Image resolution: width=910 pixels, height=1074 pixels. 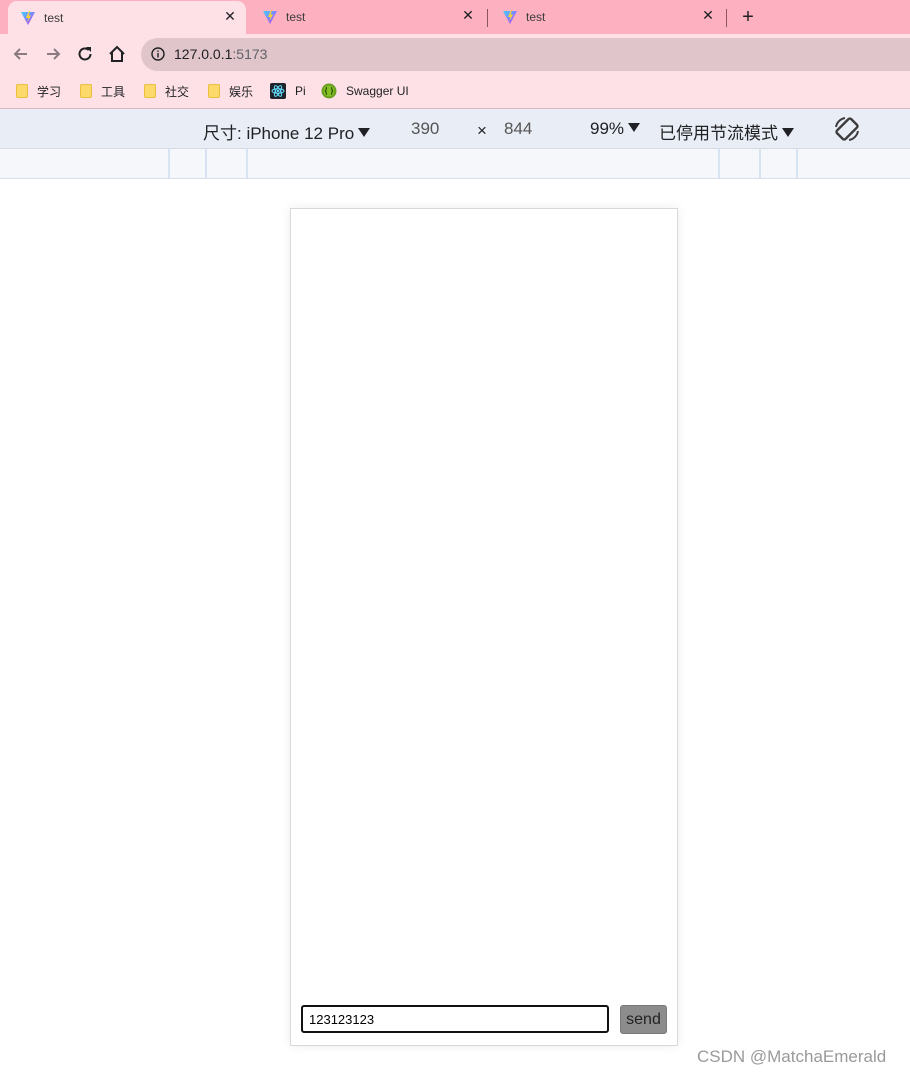 I want to click on device-height-input: 844, so click(x=518, y=129).